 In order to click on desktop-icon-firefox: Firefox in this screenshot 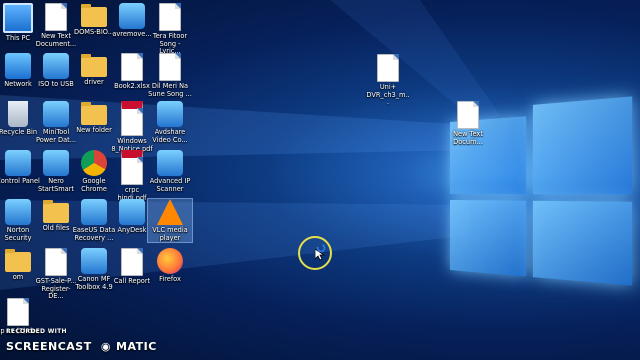, I will do `click(170, 266)`.